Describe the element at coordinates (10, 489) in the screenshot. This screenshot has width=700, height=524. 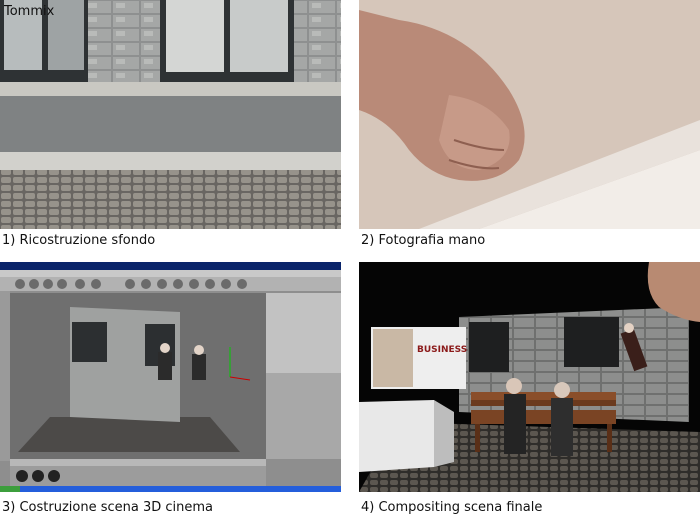
I see `start-button` at that location.